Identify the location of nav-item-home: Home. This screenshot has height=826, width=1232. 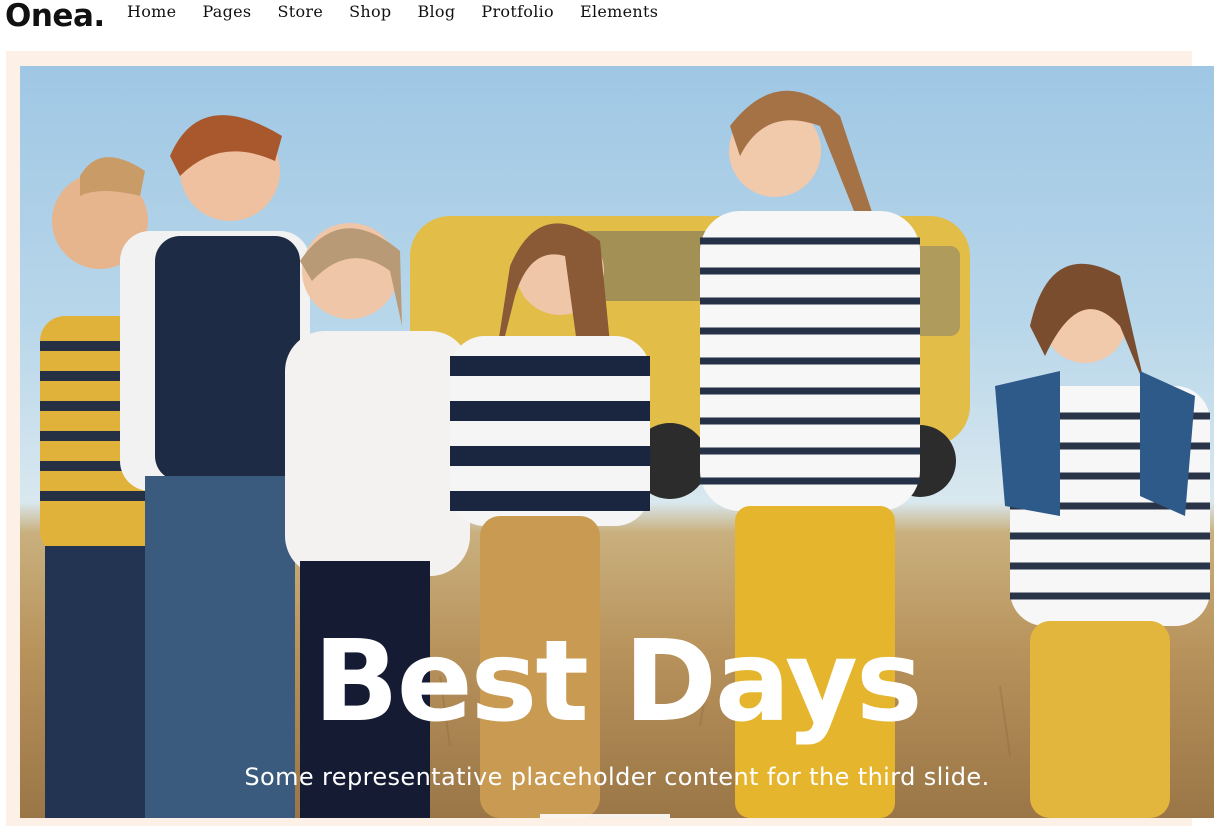
(151, 11).